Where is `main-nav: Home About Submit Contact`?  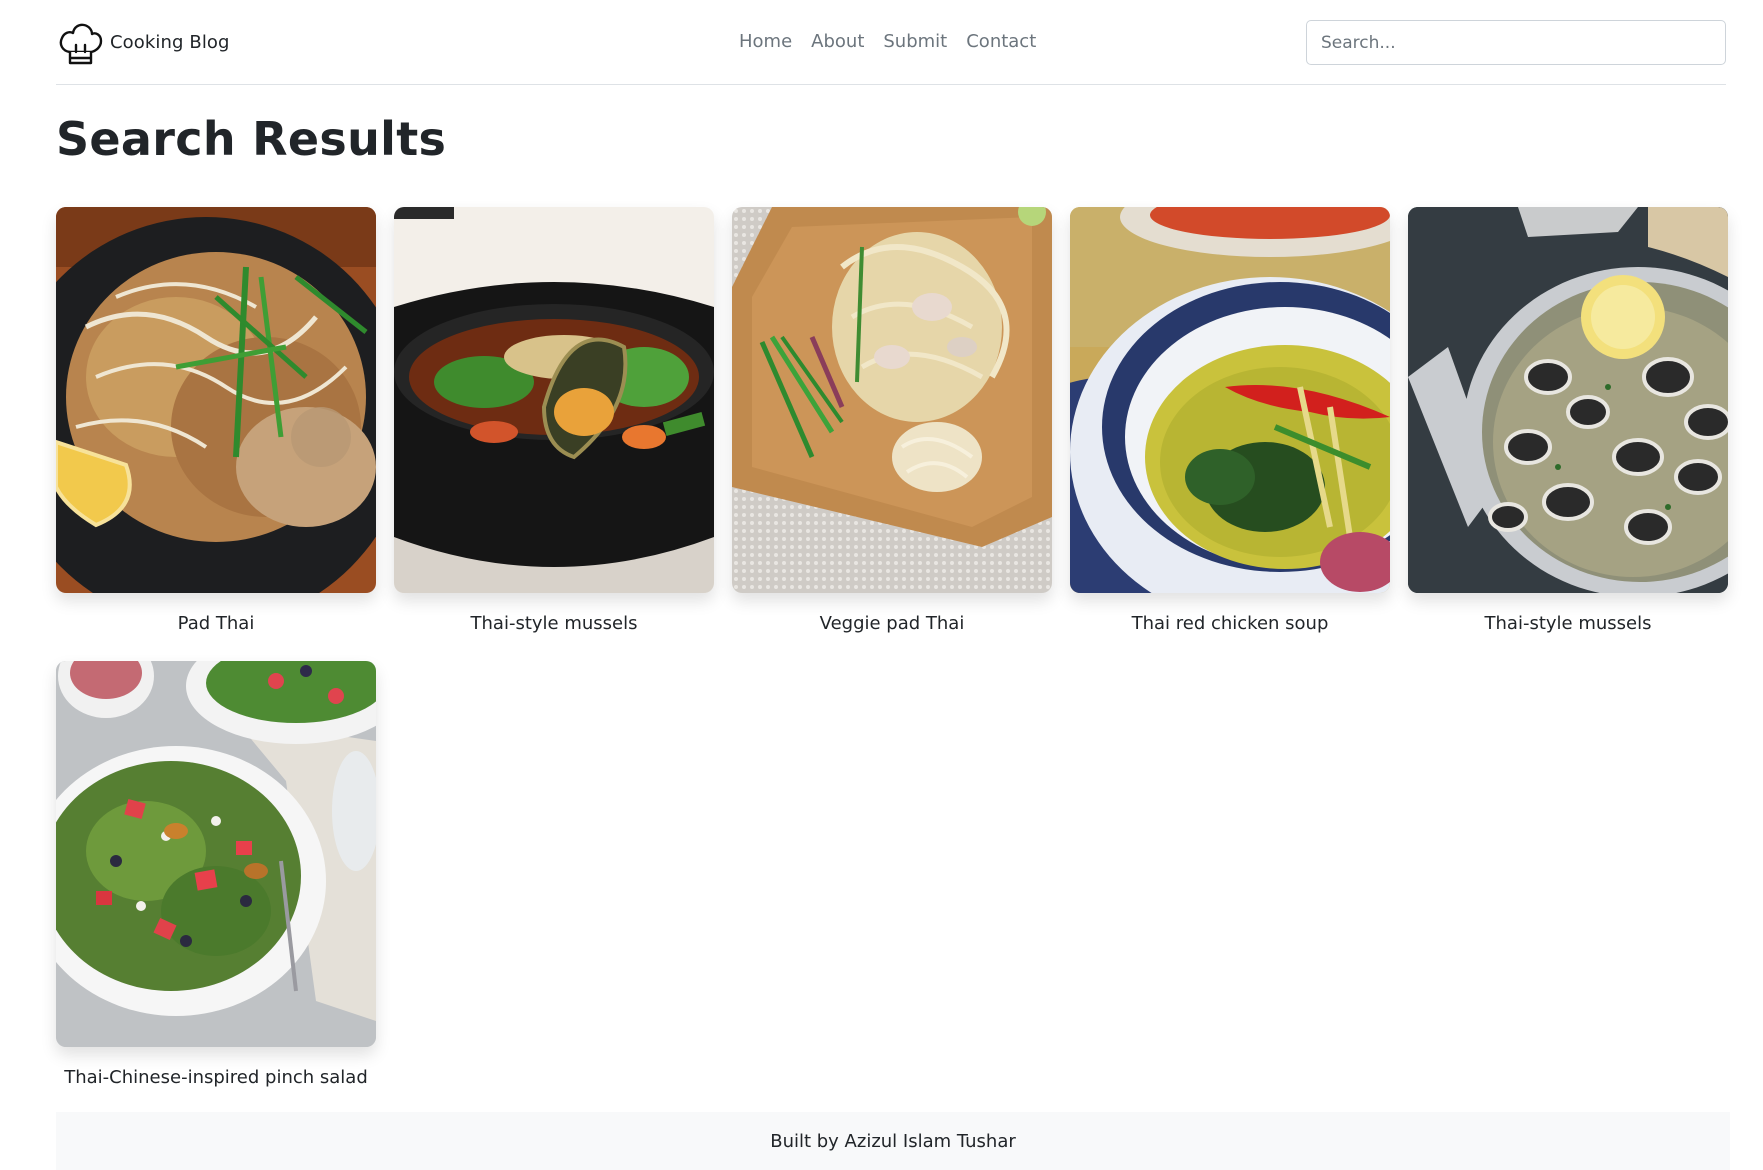
main-nav: Home About Submit Contact is located at coordinates (887, 42).